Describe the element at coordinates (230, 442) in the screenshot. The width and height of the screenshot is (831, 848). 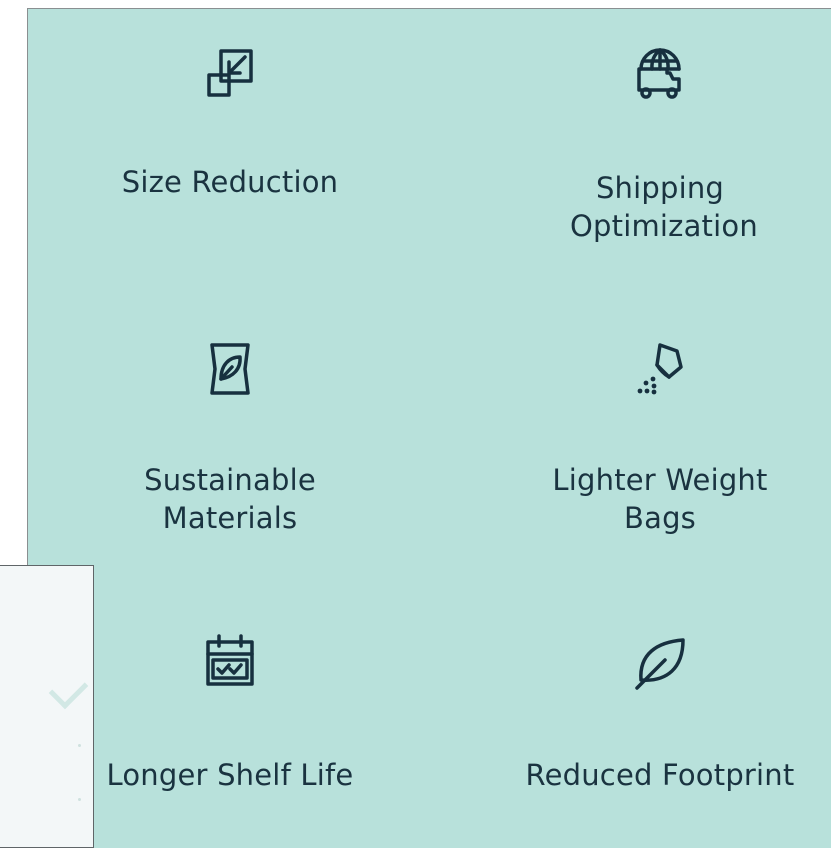
I see `feature-sustainable-materials: Sustainable Materials` at that location.